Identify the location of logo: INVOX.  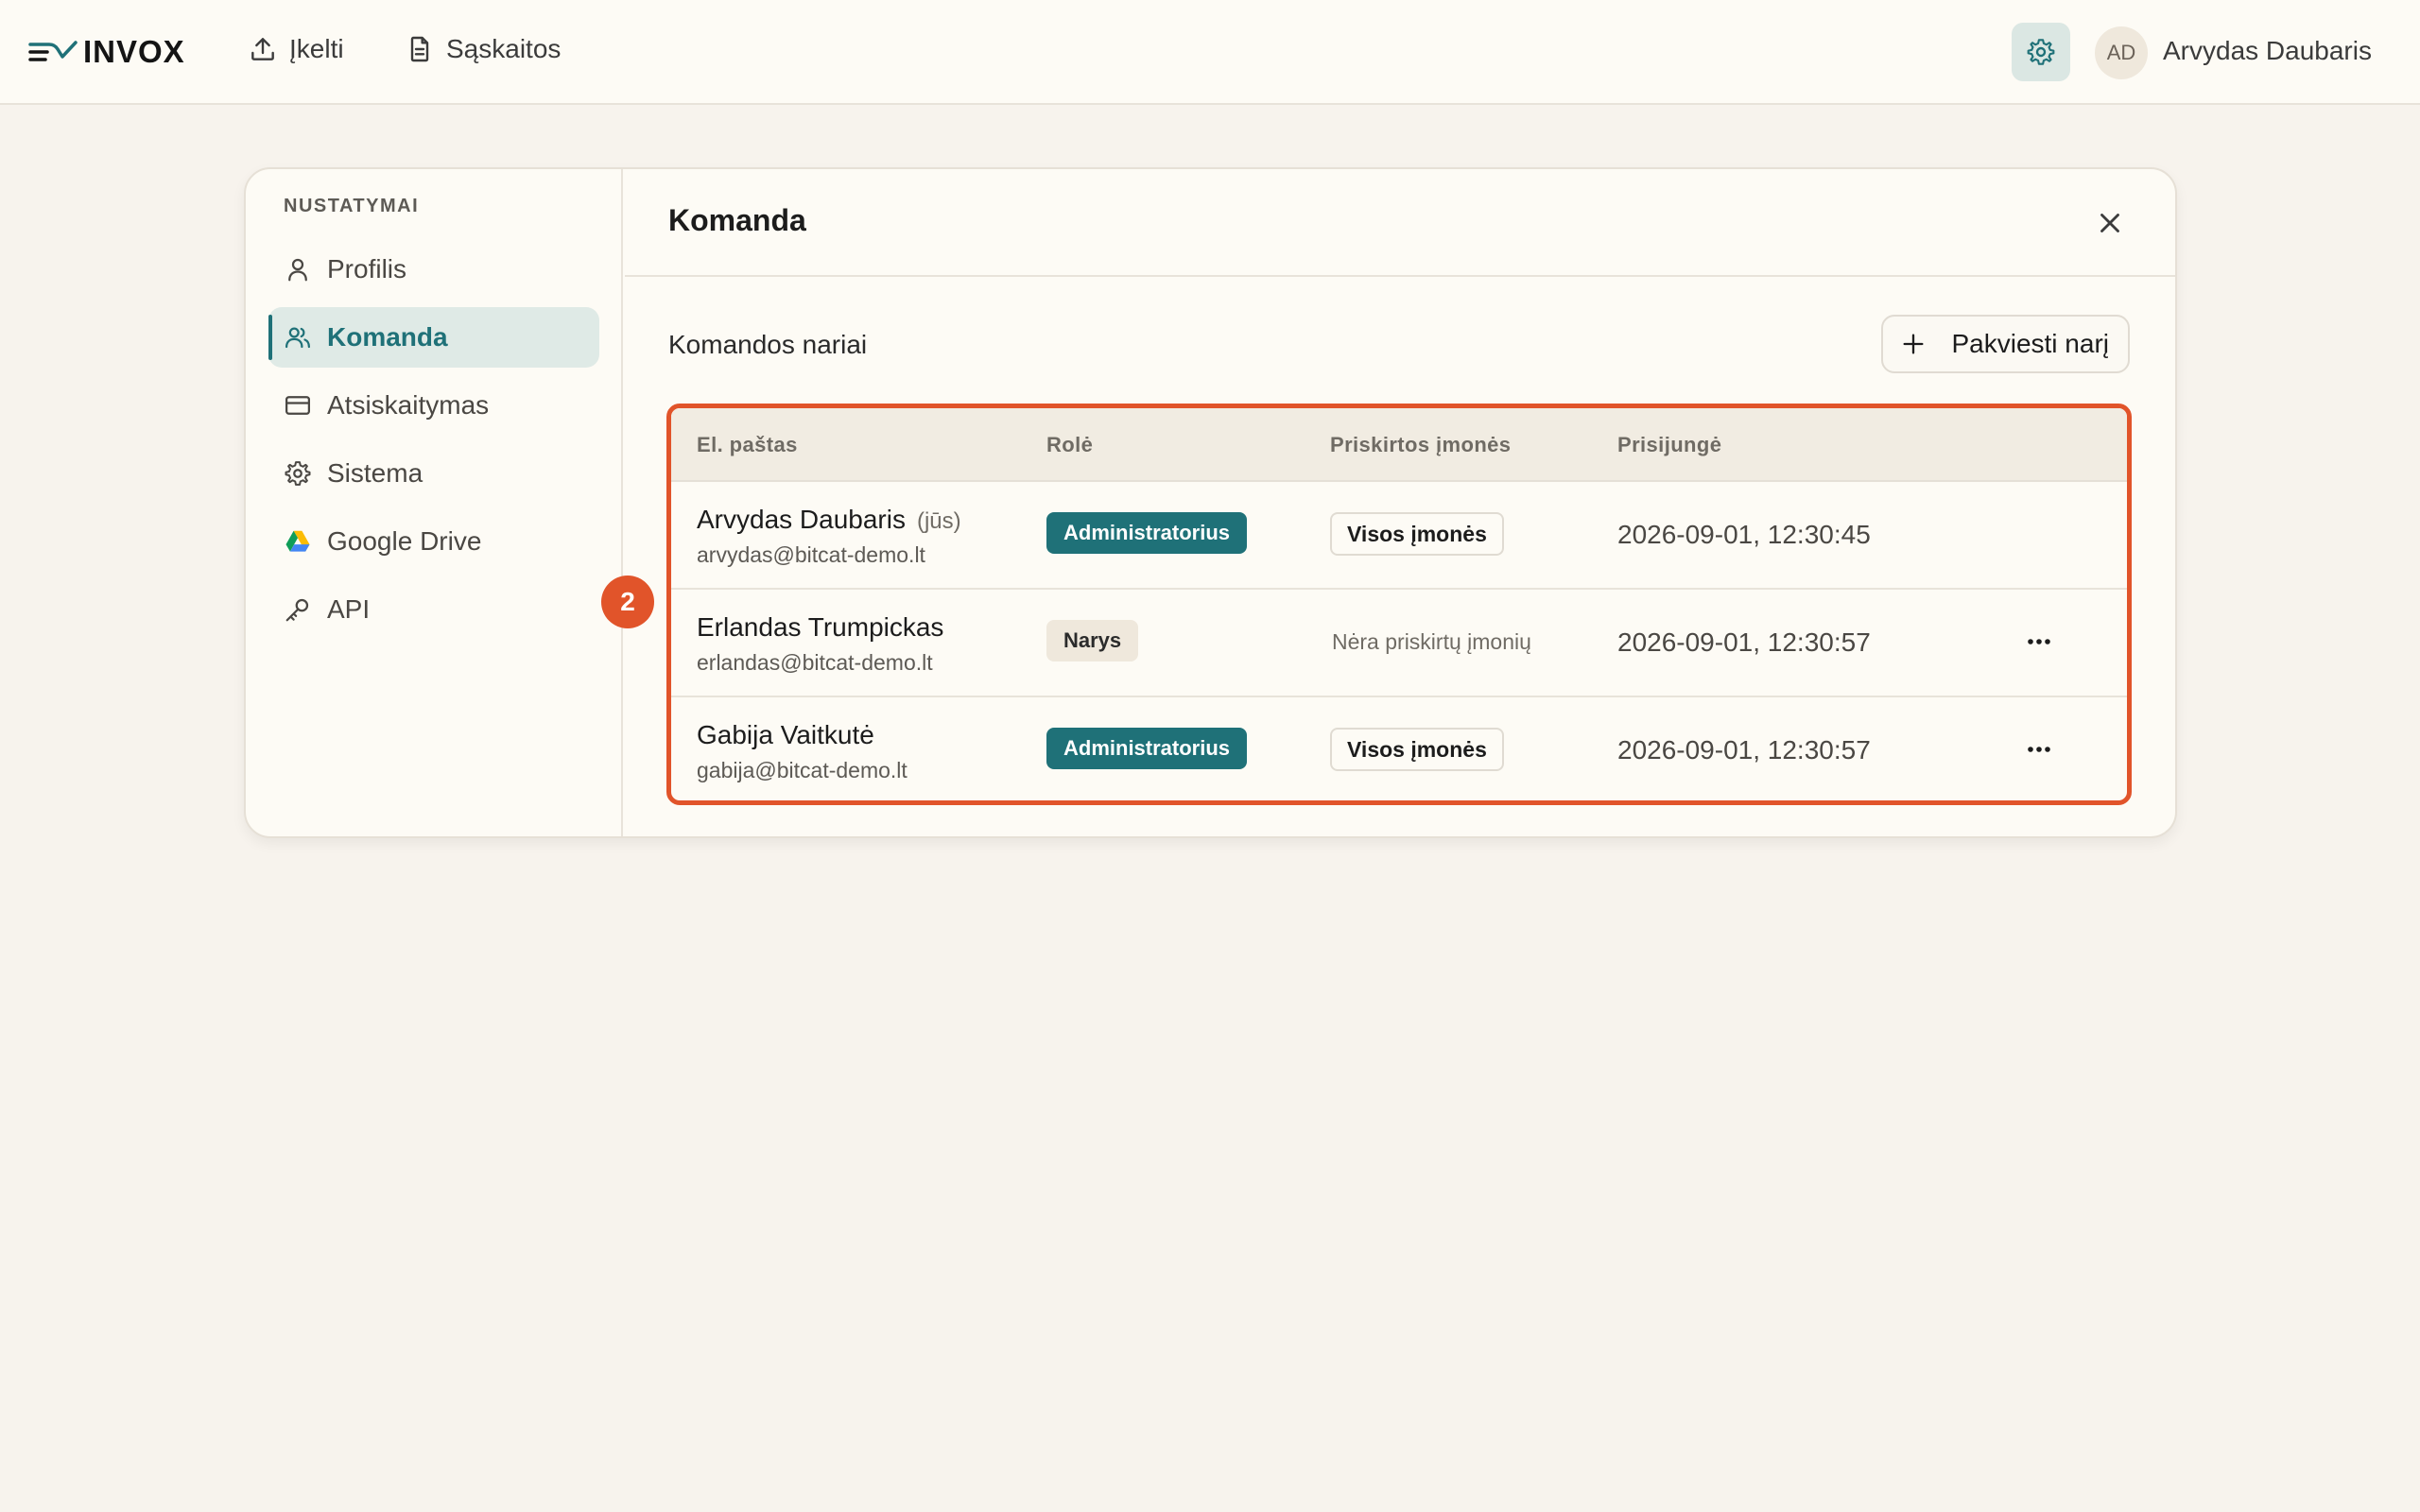
(107, 52).